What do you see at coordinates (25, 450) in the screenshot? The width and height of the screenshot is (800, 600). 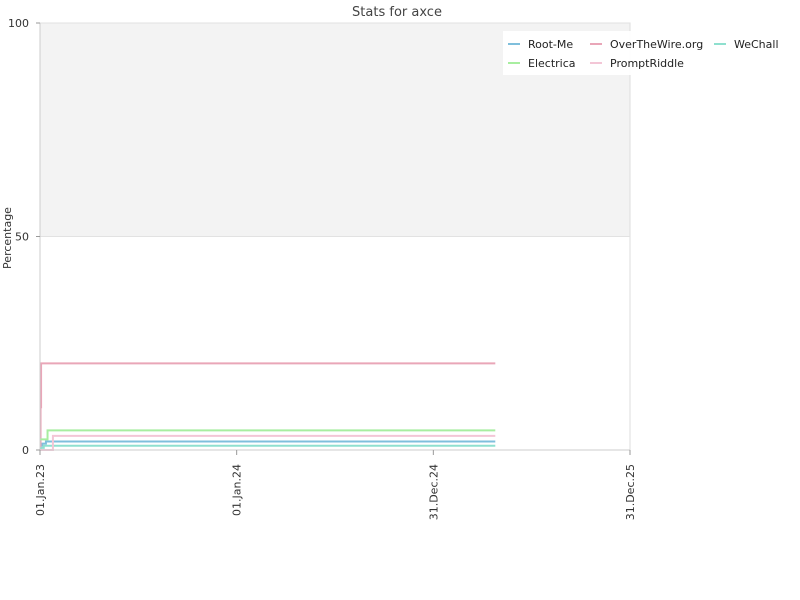 I see `y-tick-label: 0` at bounding box center [25, 450].